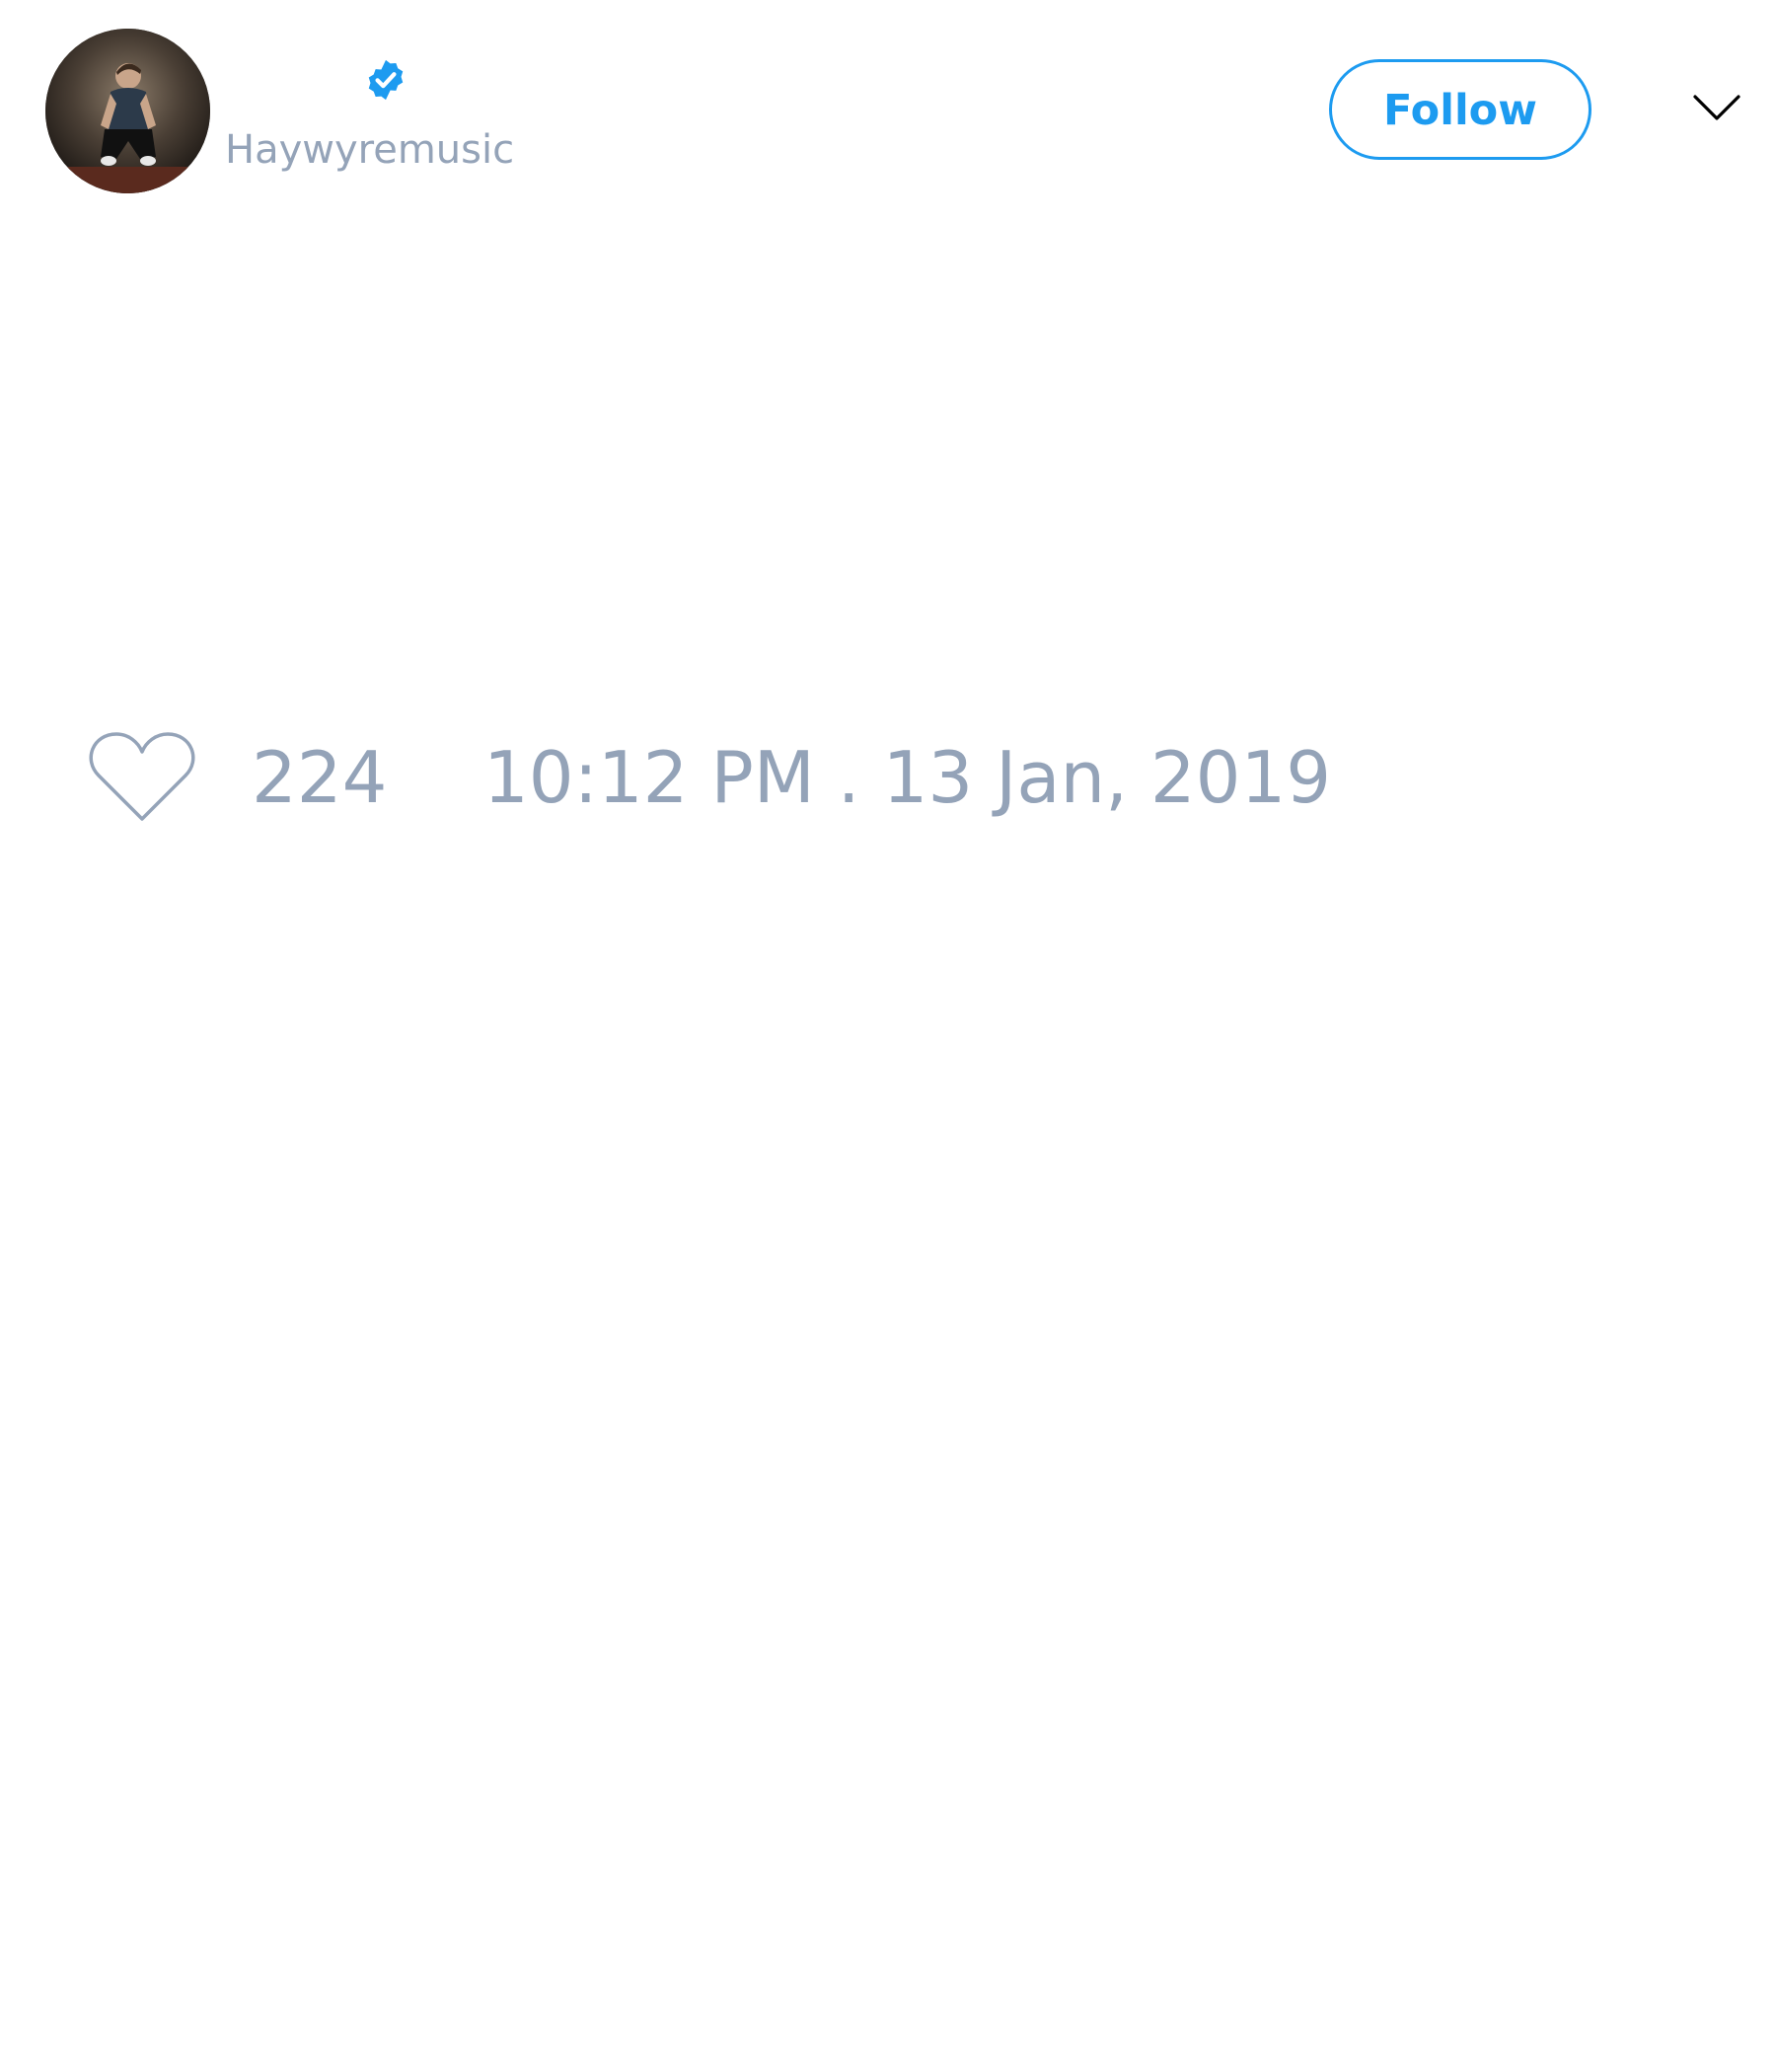 The width and height of the screenshot is (1776, 2072). I want to click on avatar, so click(128, 111).